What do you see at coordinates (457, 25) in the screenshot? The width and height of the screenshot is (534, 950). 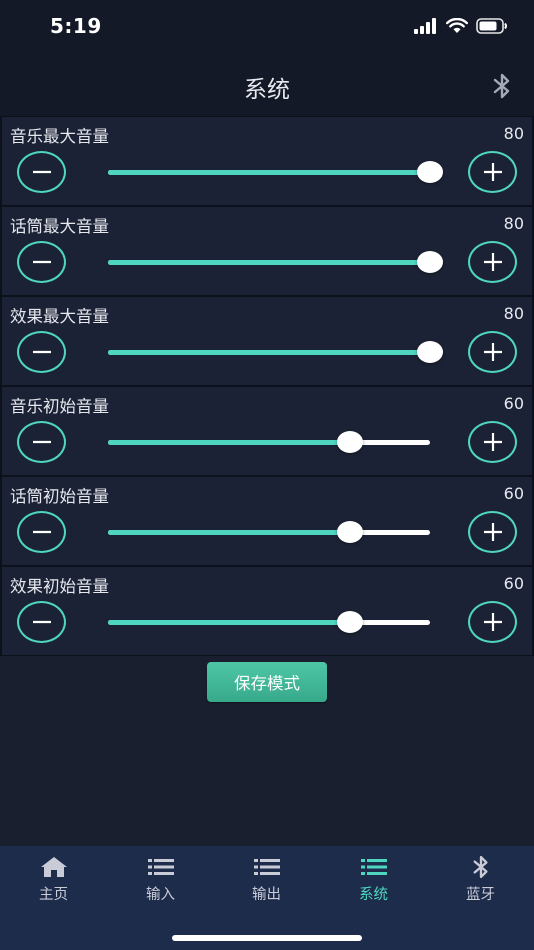 I see `wifi-icon` at bounding box center [457, 25].